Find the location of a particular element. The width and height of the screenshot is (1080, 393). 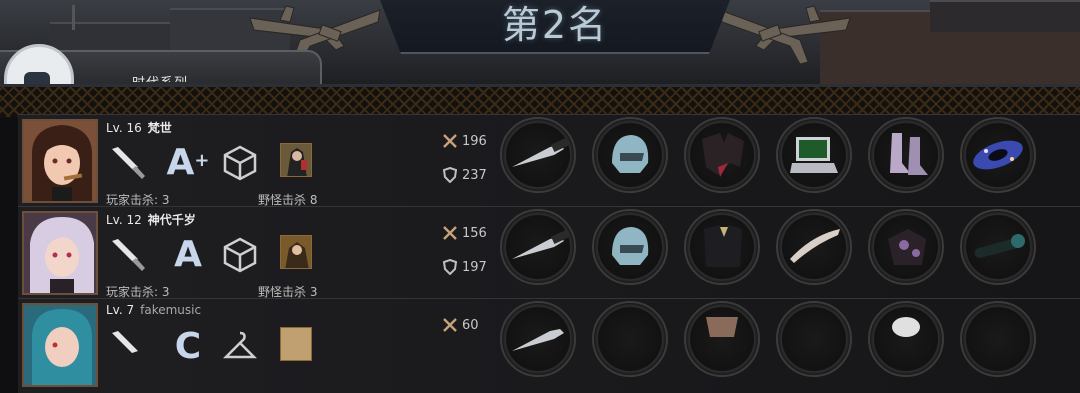

equip-slot-scope is located at coordinates (998, 247).